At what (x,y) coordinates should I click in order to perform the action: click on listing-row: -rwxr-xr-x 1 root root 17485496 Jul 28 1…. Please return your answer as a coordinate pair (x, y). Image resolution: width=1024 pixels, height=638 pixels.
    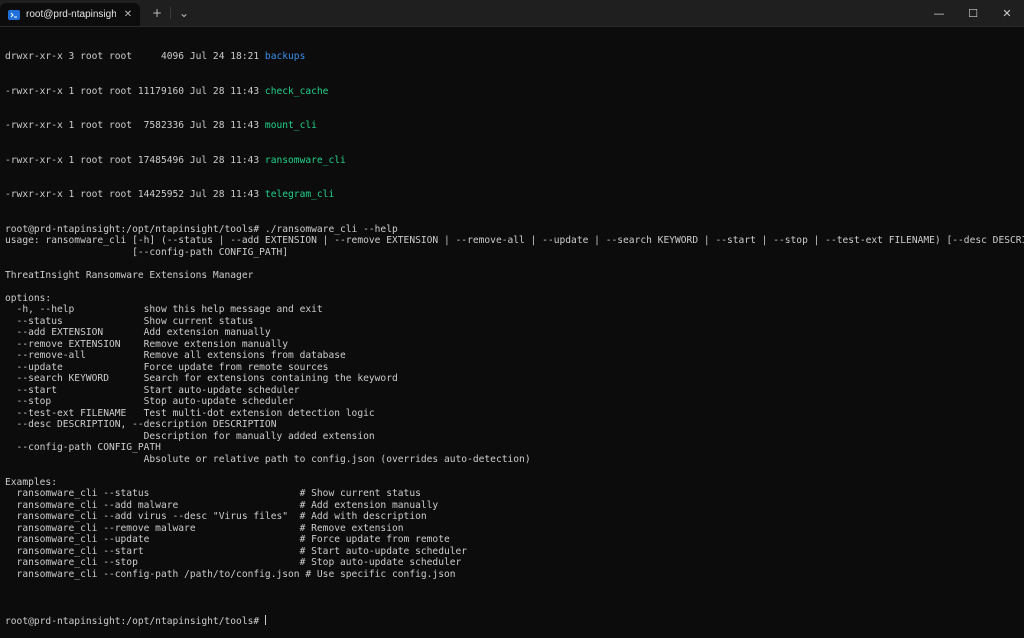
    Looking at the image, I should click on (512, 161).